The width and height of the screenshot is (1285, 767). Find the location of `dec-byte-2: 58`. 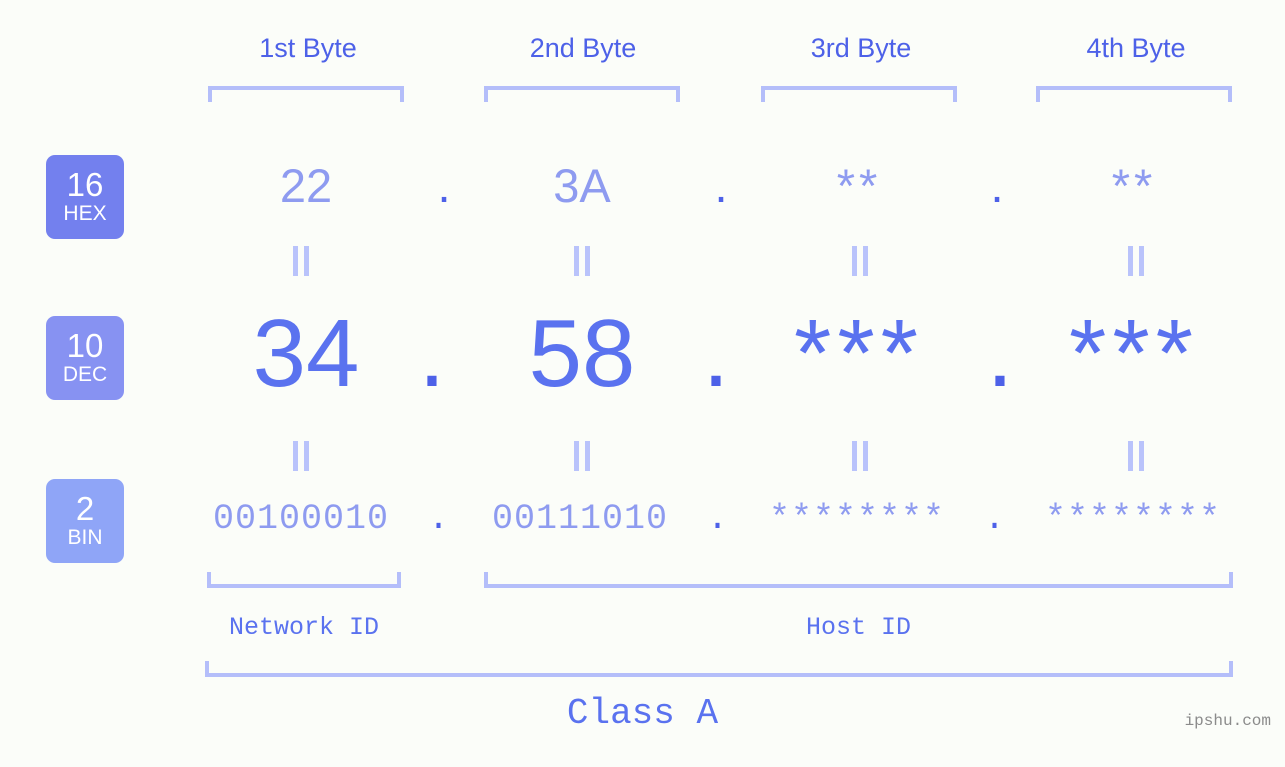

dec-byte-2: 58 is located at coordinates (582, 353).